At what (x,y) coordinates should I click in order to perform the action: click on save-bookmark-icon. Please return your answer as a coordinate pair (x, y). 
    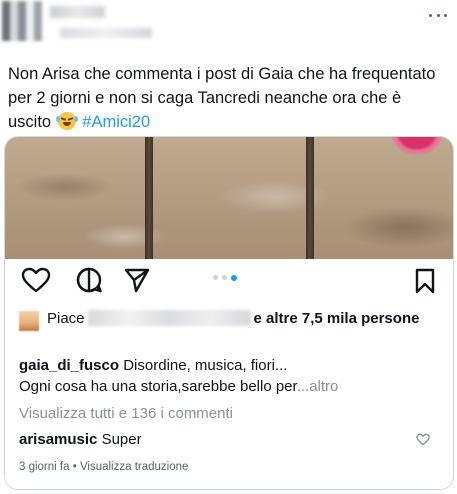
    Looking at the image, I should click on (425, 281).